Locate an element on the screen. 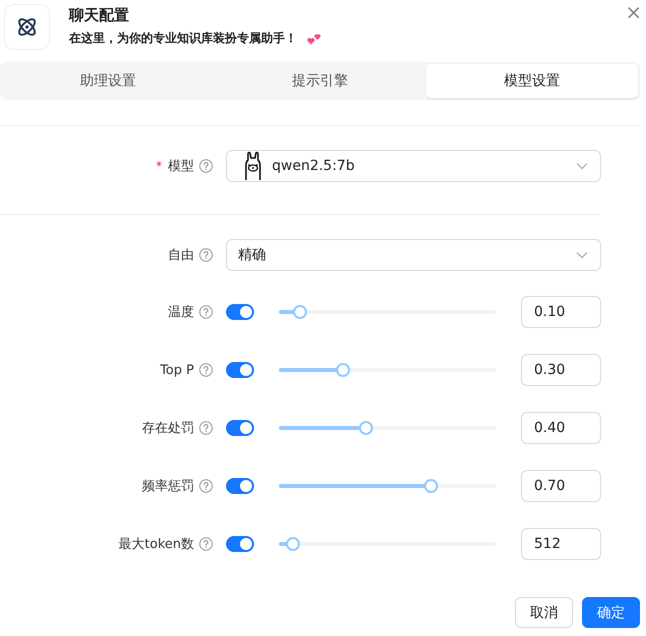 This screenshot has height=636, width=646. number-input: 512 is located at coordinates (561, 544).